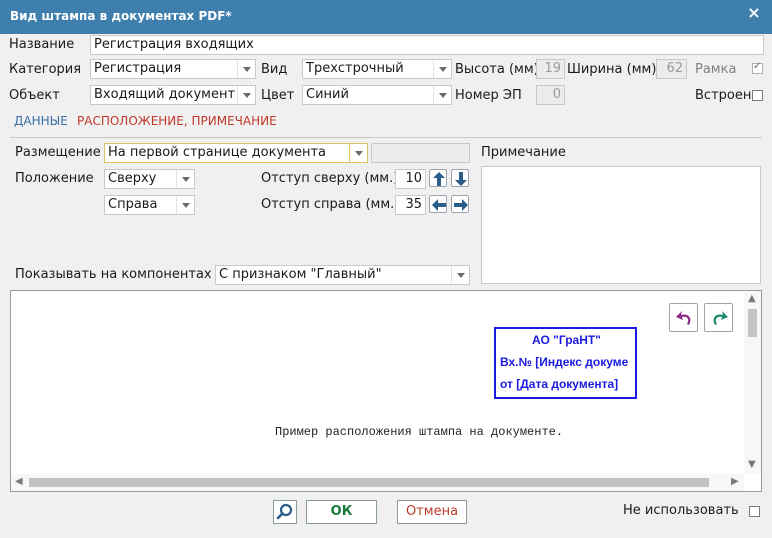  I want to click on close-icon: ×, so click(754, 13).